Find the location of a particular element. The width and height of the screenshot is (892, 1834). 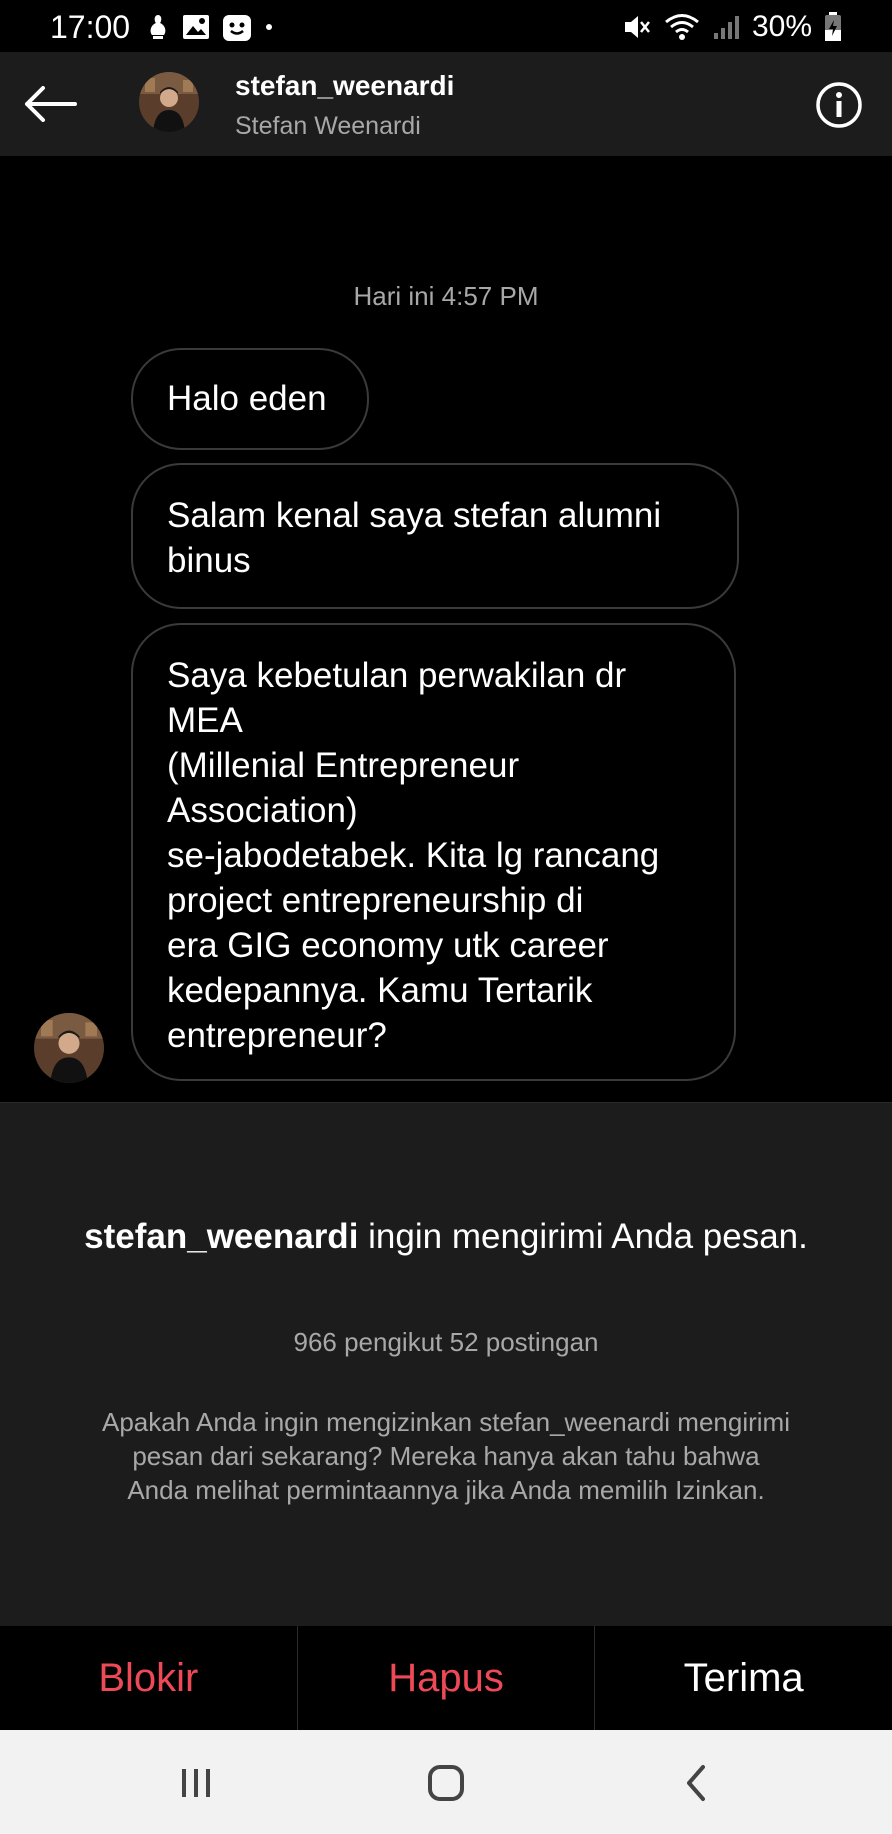

home-icon is located at coordinates (446, 1783).